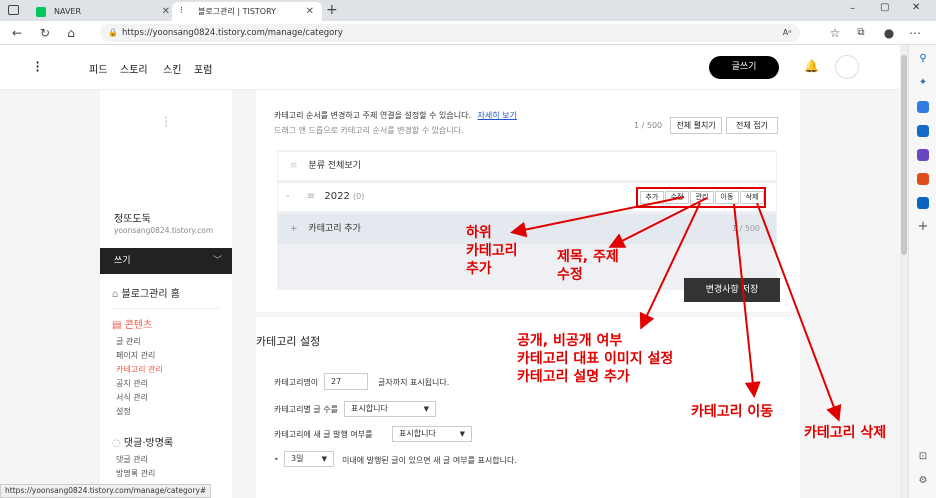 The width and height of the screenshot is (936, 498). I want to click on edit-category-button: 수정, so click(677, 197).